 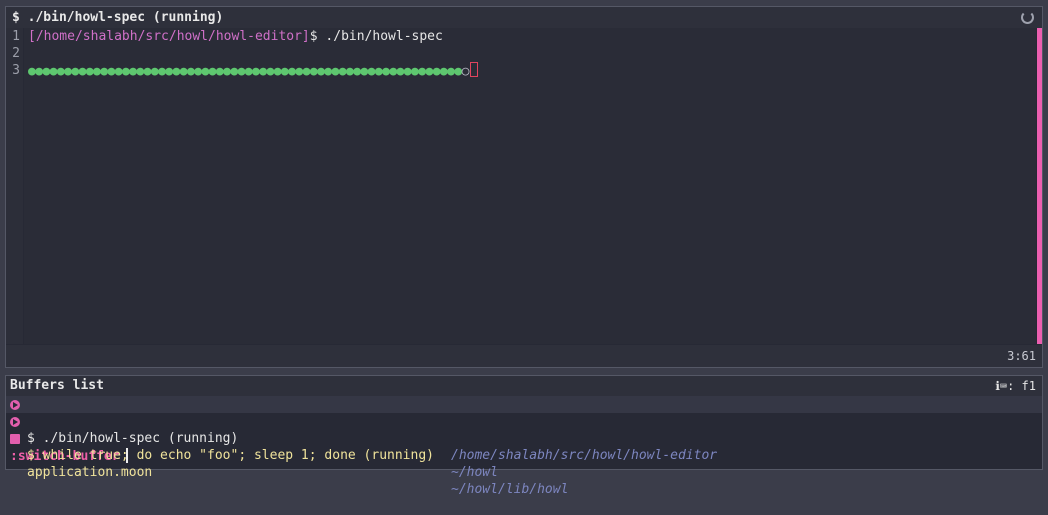 I want to click on buffer-name: application.moon, so click(x=90, y=472).